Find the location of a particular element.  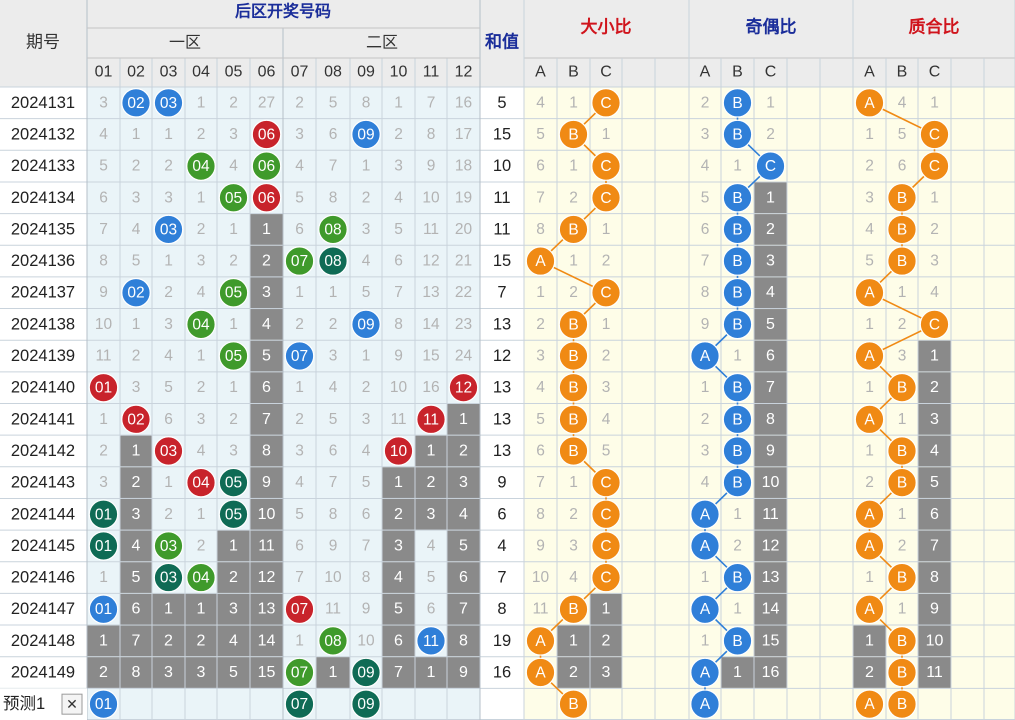

prime-cell-text: 7 is located at coordinates (934, 545).